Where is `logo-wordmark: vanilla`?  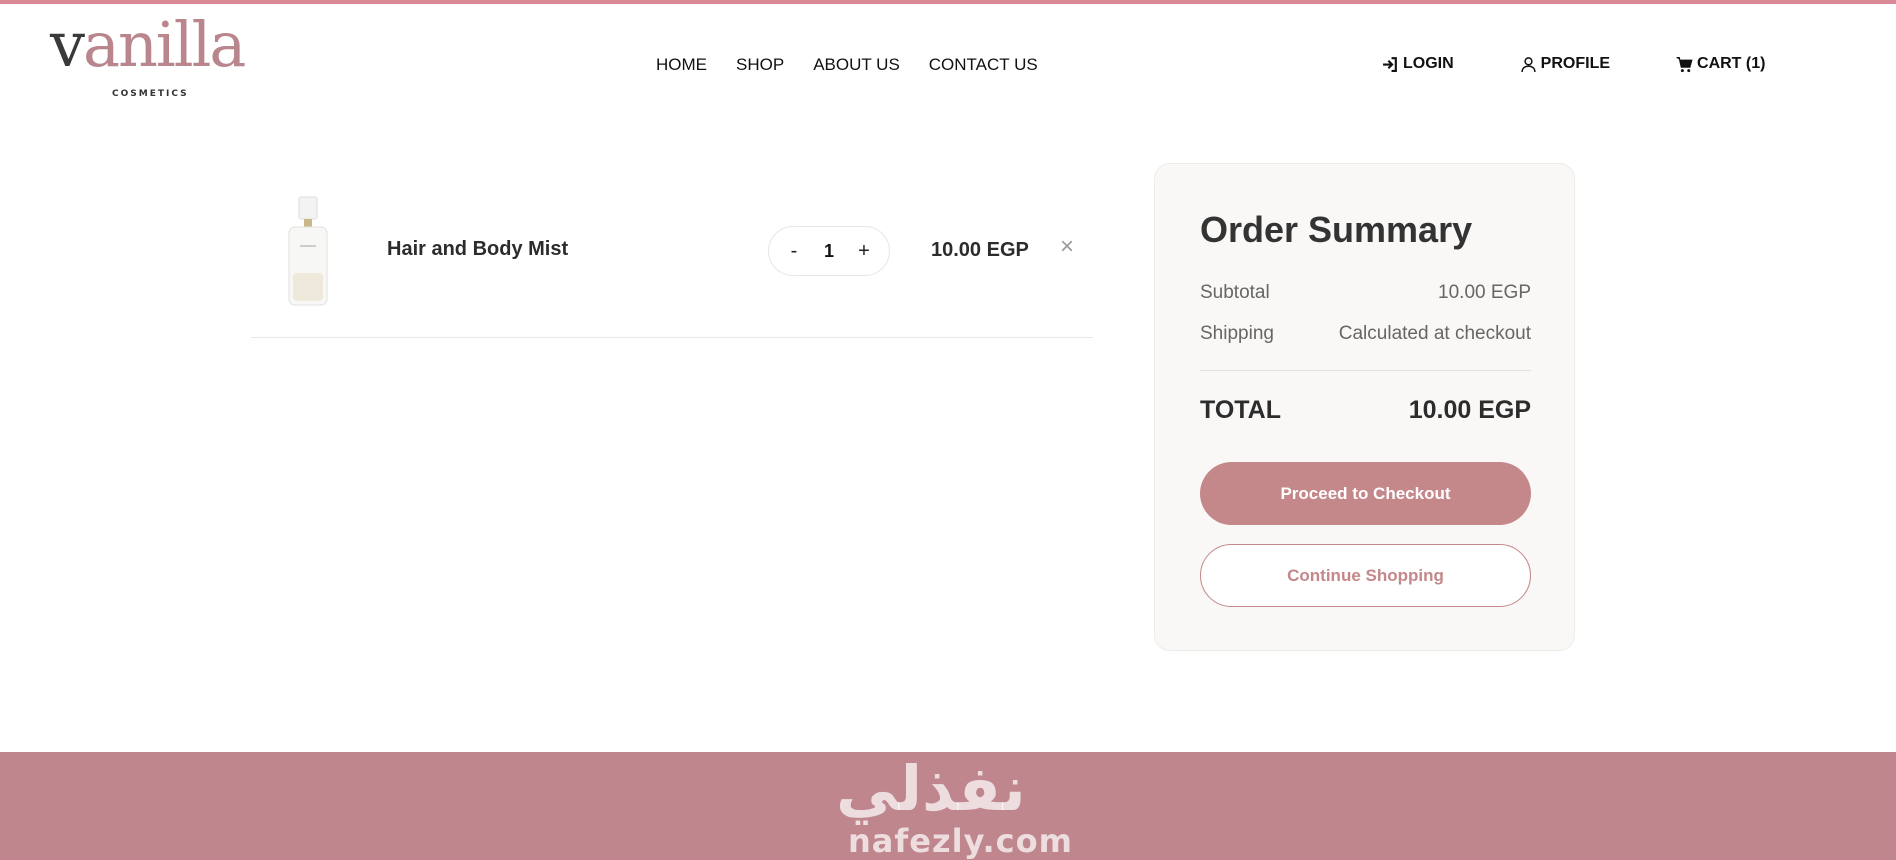
logo-wordmark: vanilla is located at coordinates (148, 44).